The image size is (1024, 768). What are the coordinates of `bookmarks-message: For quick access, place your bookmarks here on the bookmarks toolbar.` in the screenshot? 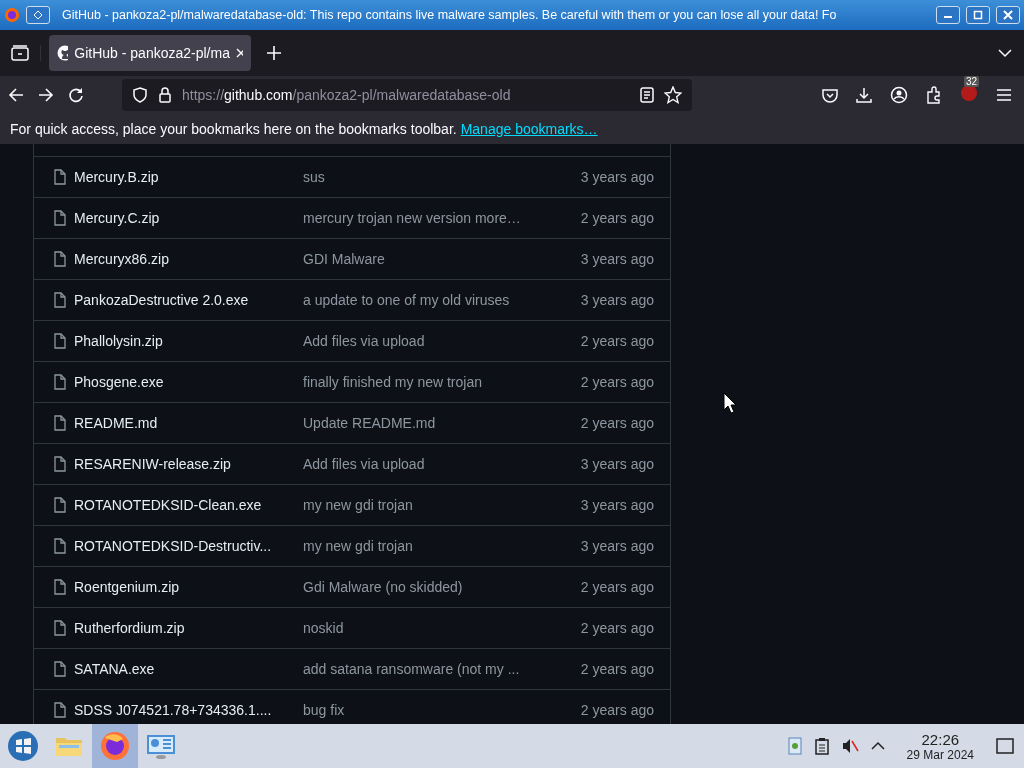 It's located at (233, 129).